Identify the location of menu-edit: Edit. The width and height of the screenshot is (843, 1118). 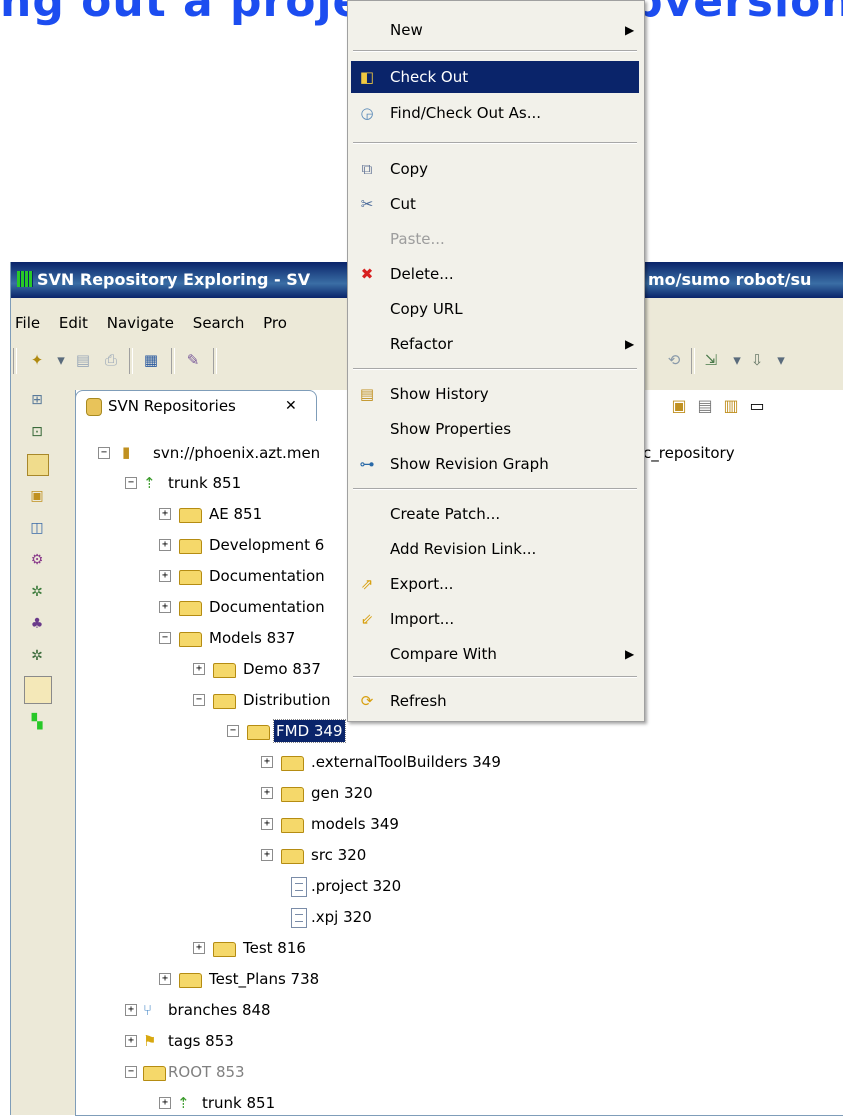
(73, 323).